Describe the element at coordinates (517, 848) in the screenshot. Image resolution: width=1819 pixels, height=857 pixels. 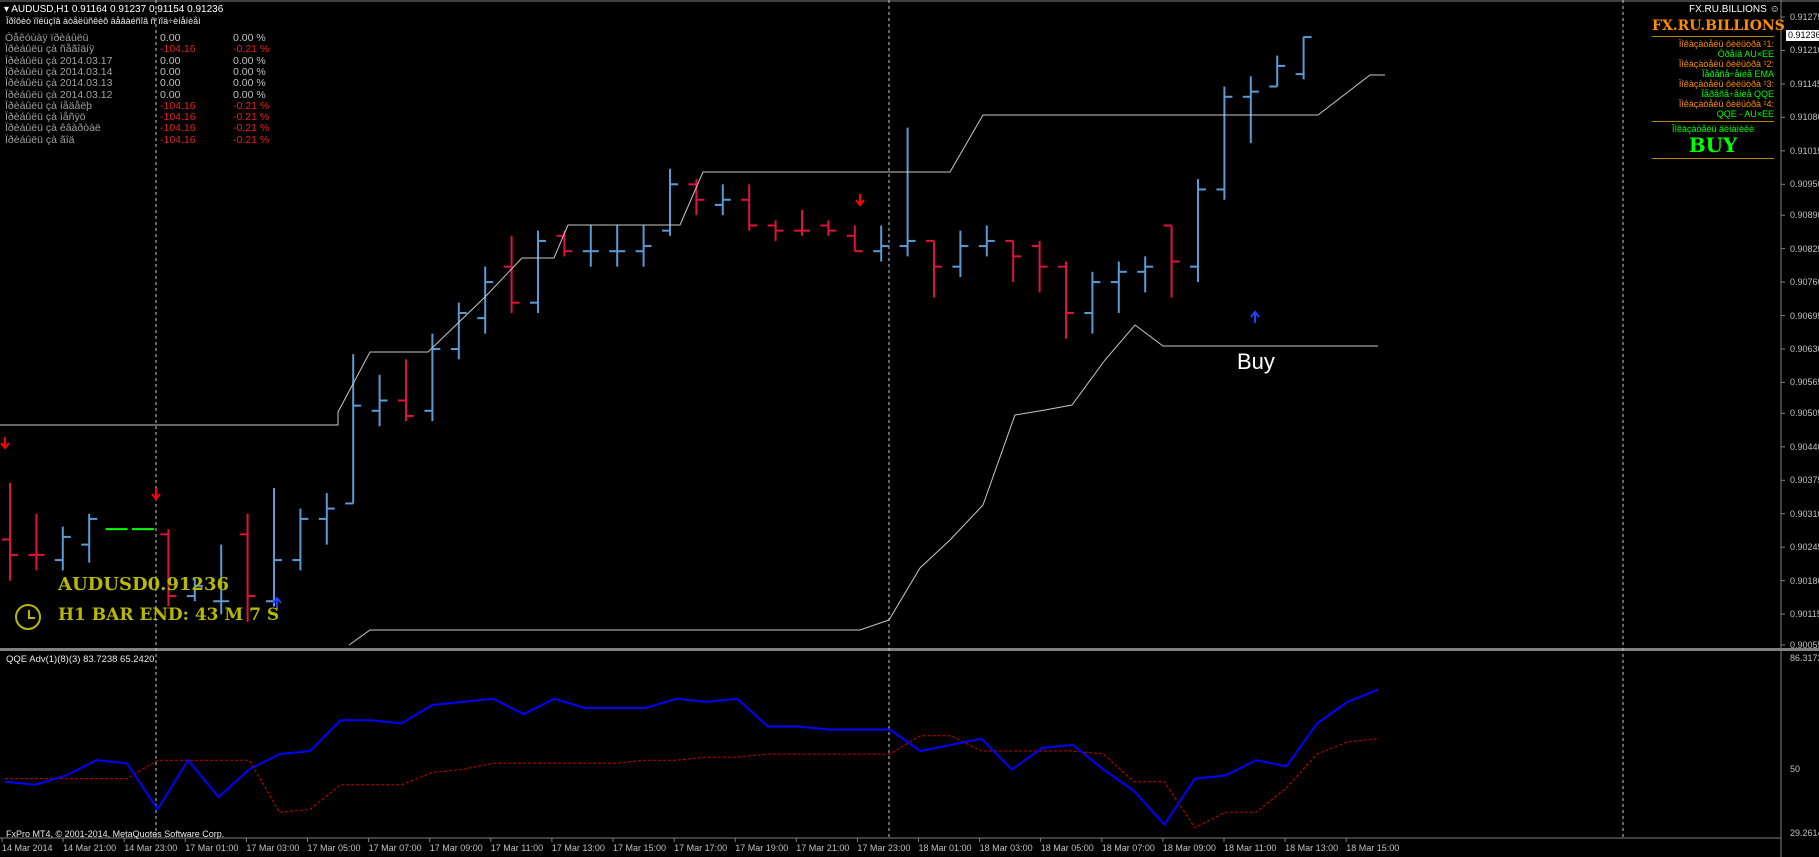
I see `time-axis-label: 17 Mar 11:00` at that location.